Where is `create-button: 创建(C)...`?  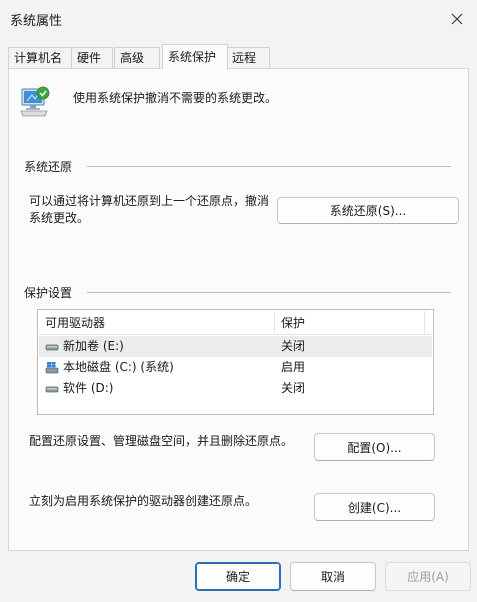 create-button: 创建(C)... is located at coordinates (374, 507).